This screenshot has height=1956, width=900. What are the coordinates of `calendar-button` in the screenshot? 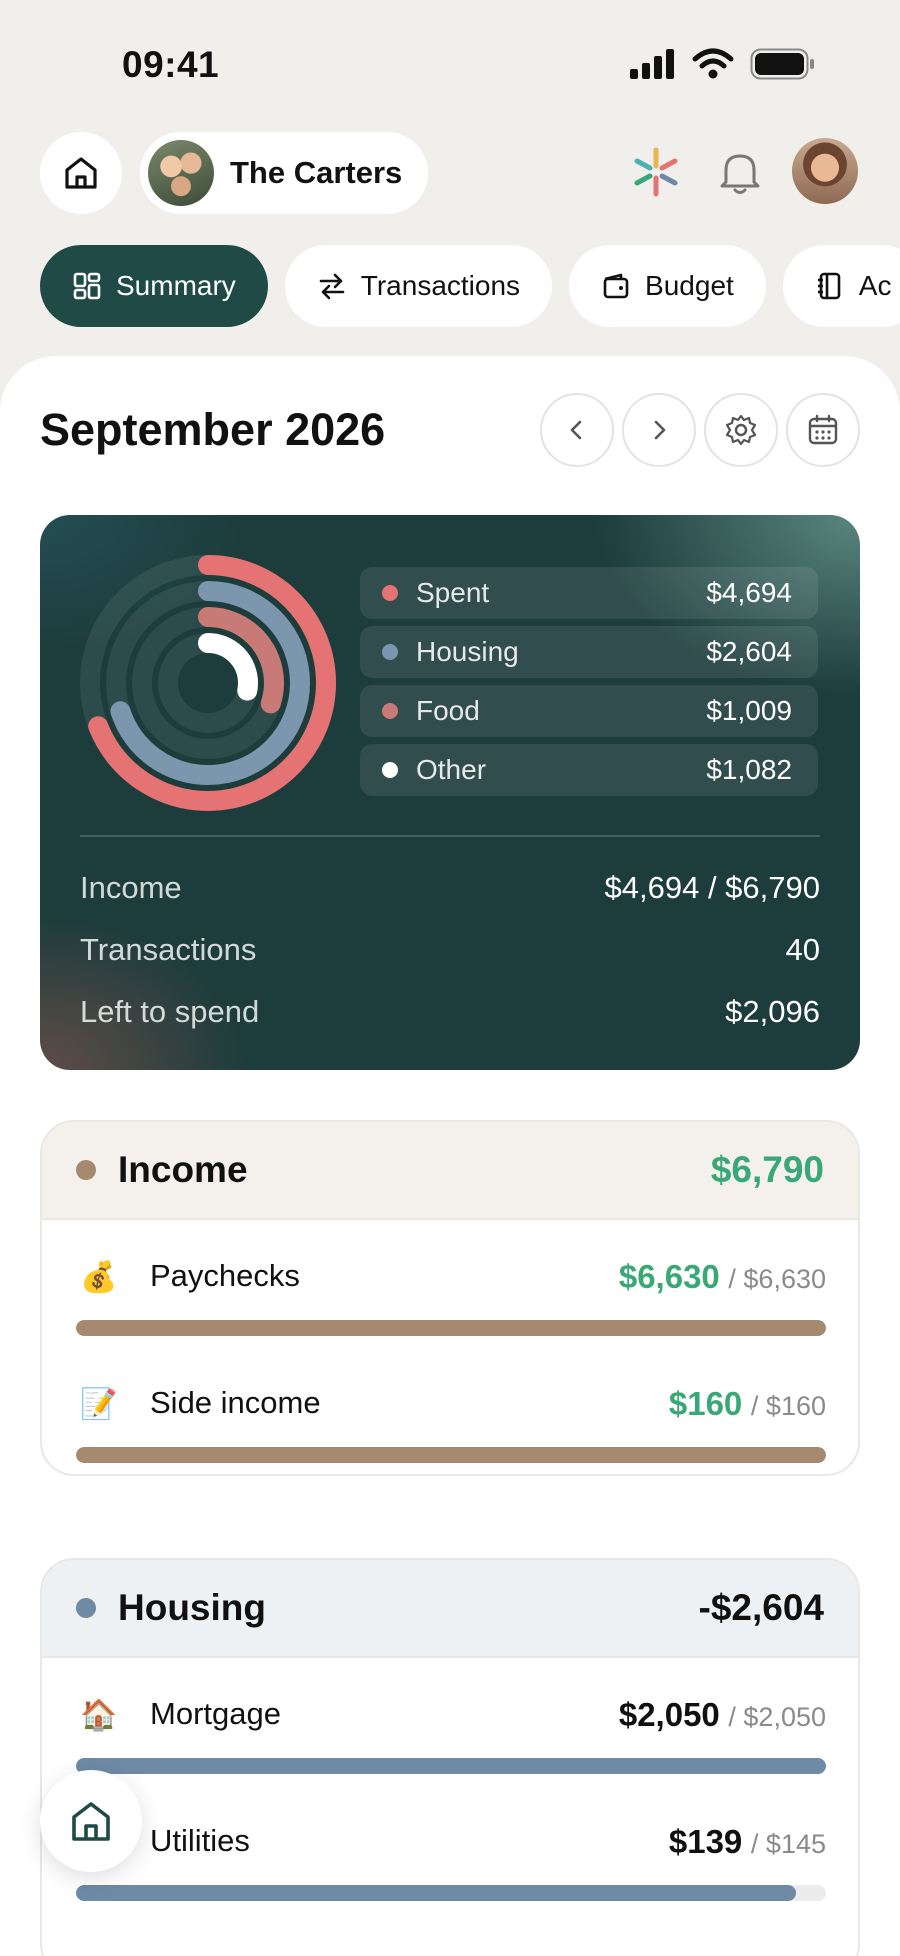 It's located at (823, 430).